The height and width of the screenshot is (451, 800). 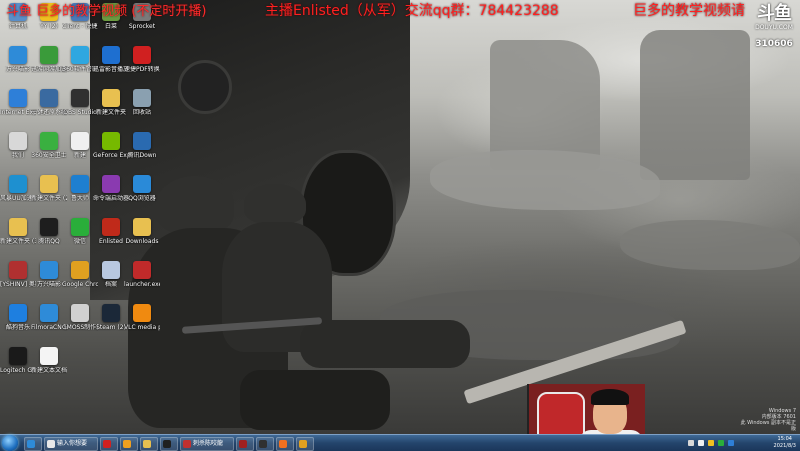 What do you see at coordinates (610, 397) in the screenshot?
I see `webcam-streamer-hair` at bounding box center [610, 397].